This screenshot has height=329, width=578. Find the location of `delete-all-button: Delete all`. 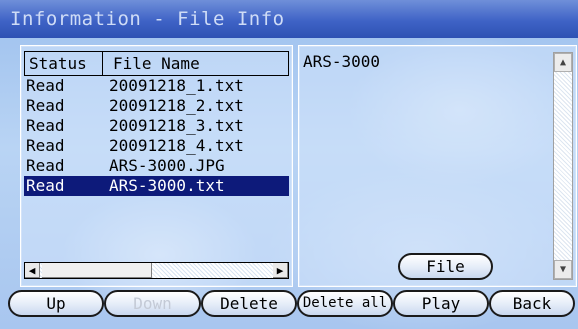

delete-all-button: Delete all is located at coordinates (345, 303).